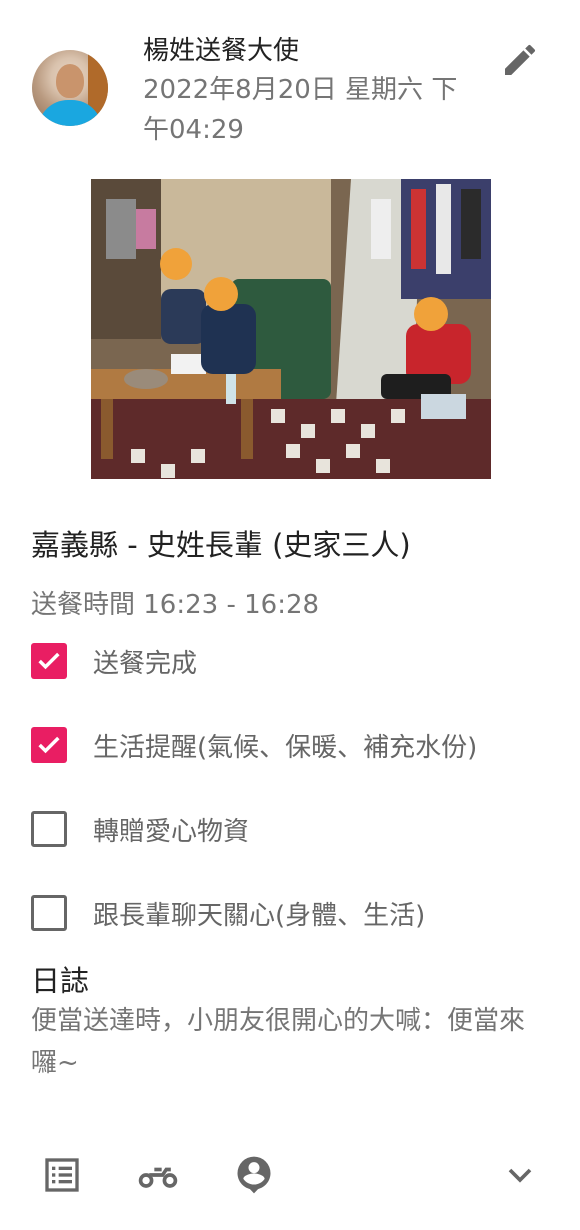 Image resolution: width=580 pixels, height=1230 pixels. What do you see at coordinates (158, 1177) in the screenshot?
I see `motorcycle-icon` at bounding box center [158, 1177].